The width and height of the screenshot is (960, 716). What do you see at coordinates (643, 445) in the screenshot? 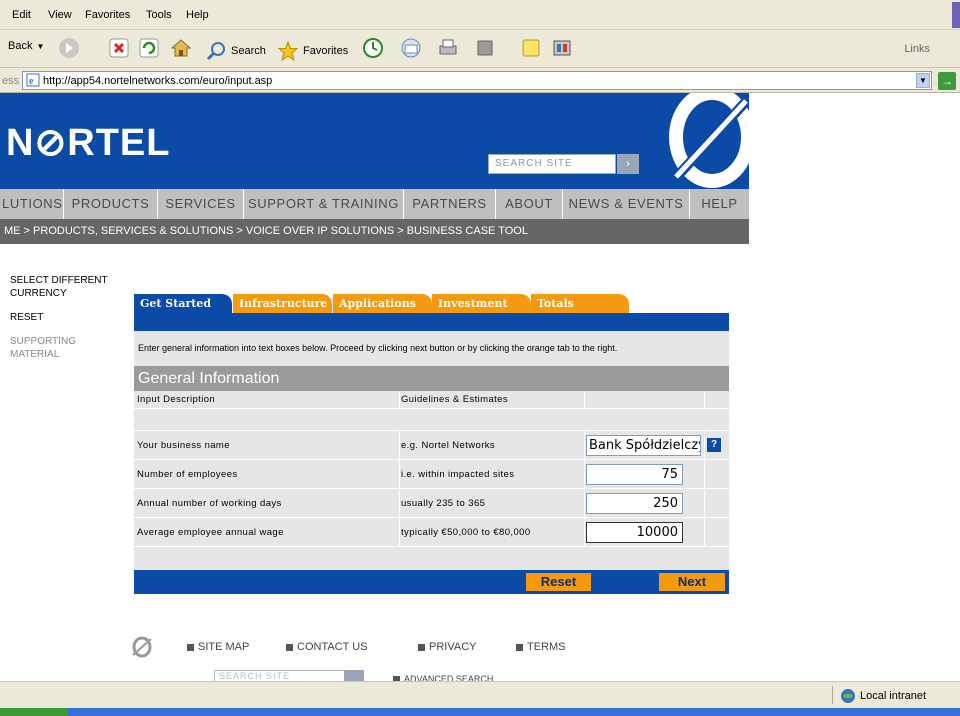
I see `business-name-input: Bank Spółdzielczy` at bounding box center [643, 445].